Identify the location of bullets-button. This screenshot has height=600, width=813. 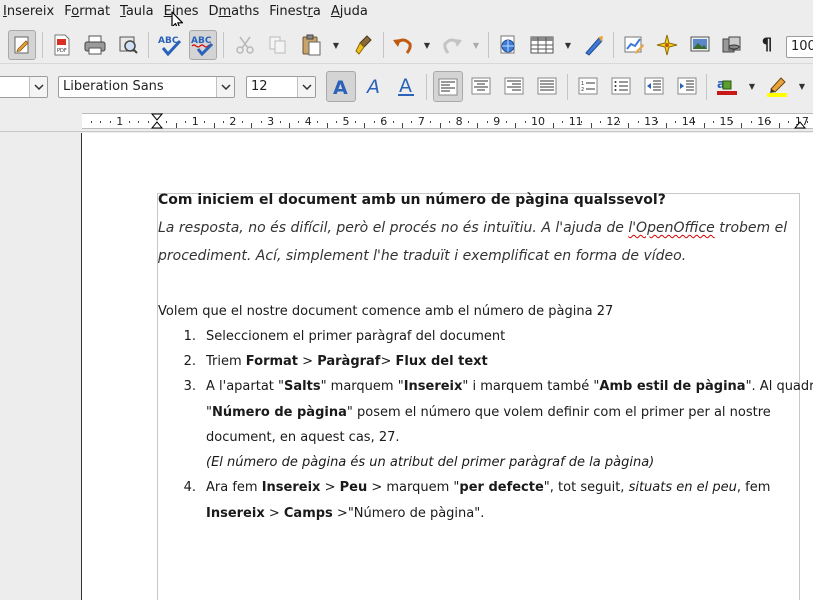
(621, 86).